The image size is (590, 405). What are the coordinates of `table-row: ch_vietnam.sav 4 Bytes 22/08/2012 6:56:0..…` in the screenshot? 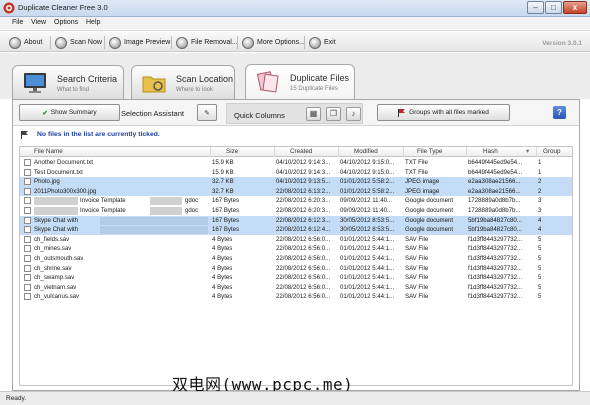 It's located at (296, 288).